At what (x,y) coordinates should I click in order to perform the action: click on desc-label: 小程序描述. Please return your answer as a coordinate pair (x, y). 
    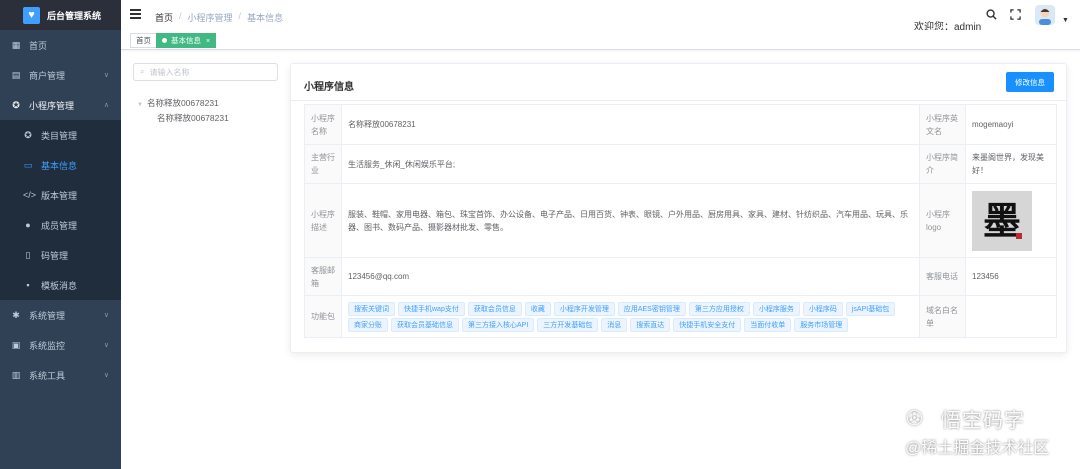
    Looking at the image, I should click on (323, 220).